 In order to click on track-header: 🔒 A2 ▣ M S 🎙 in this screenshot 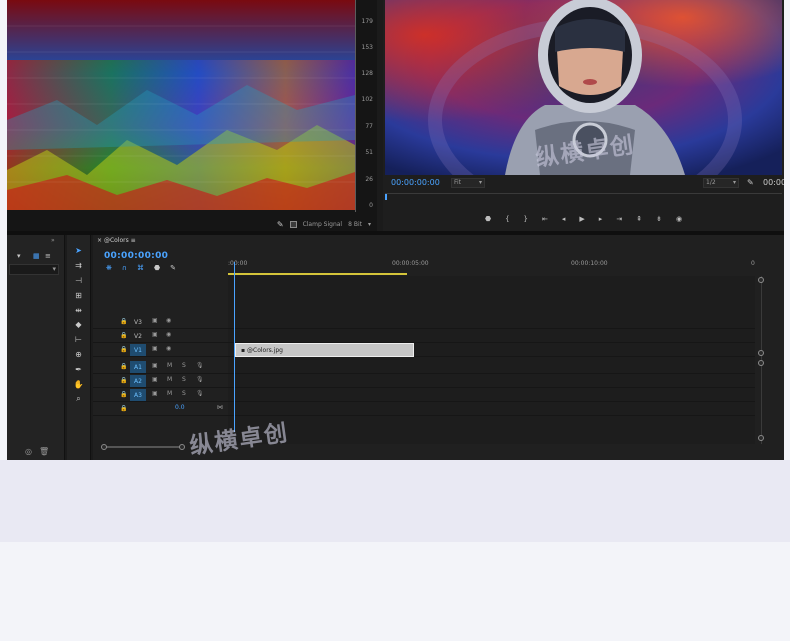, I will do `click(160, 380)`.